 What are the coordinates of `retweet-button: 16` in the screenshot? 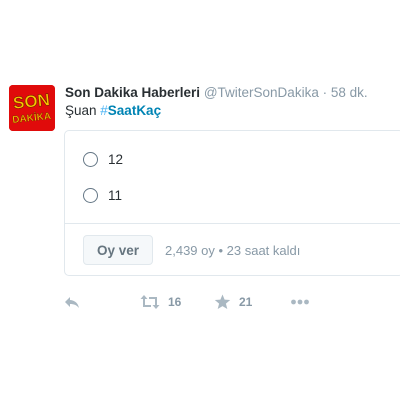 It's located at (160, 302).